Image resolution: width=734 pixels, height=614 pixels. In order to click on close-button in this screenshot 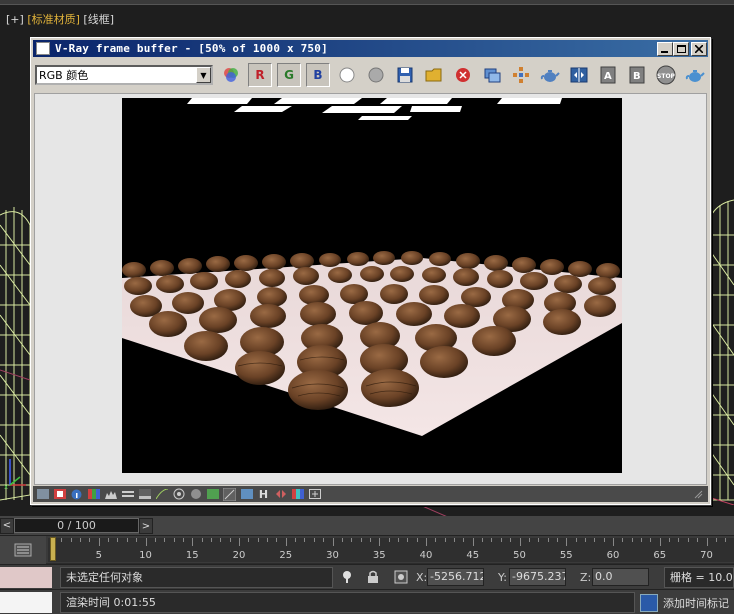, I will do `click(699, 49)`.